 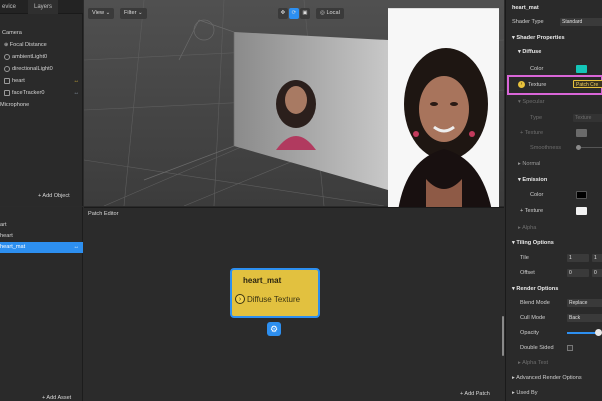 I want to click on gear-icon: ⚙, so click(x=274, y=329).